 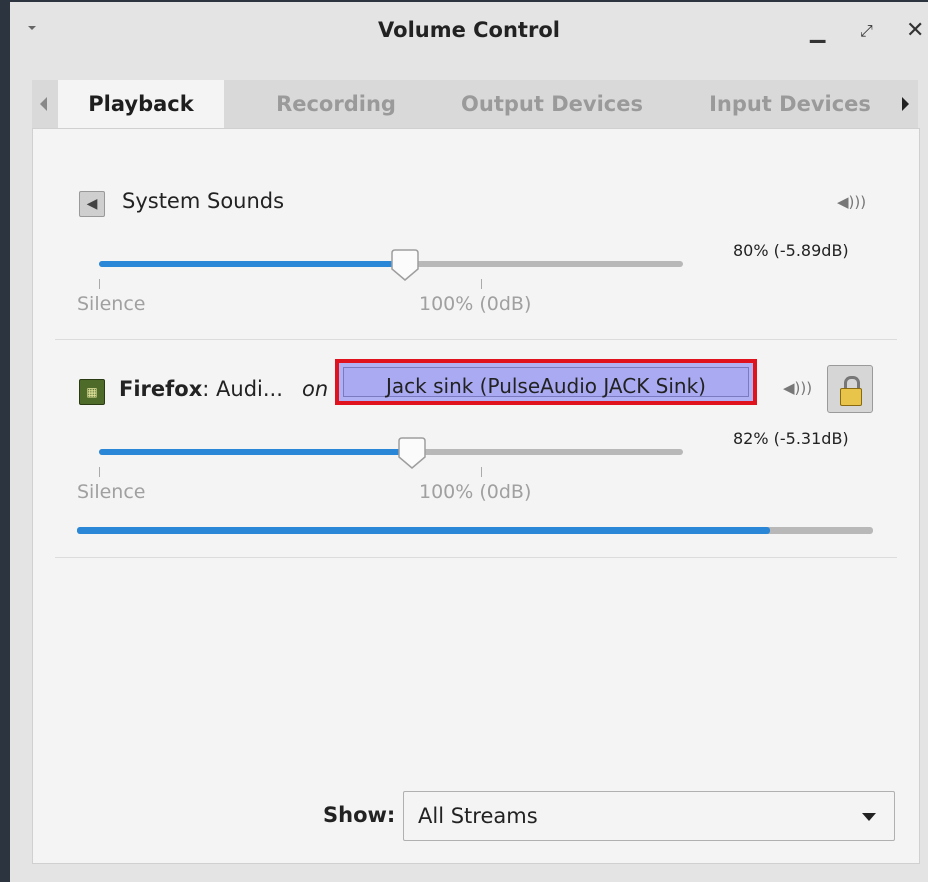 I want to click on speaker-icon: ◀, so click(x=92, y=204).